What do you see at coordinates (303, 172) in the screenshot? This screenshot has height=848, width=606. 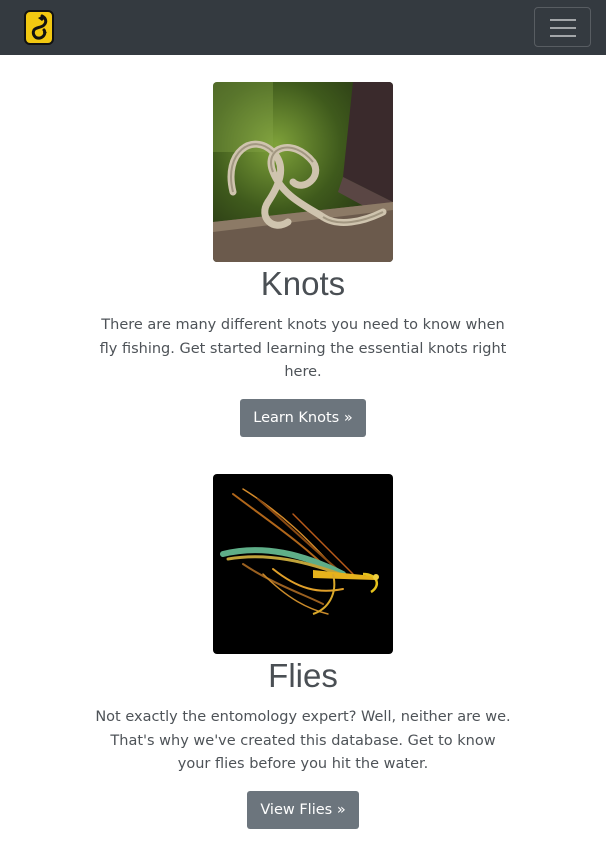 I see `rope-knot-image` at bounding box center [303, 172].